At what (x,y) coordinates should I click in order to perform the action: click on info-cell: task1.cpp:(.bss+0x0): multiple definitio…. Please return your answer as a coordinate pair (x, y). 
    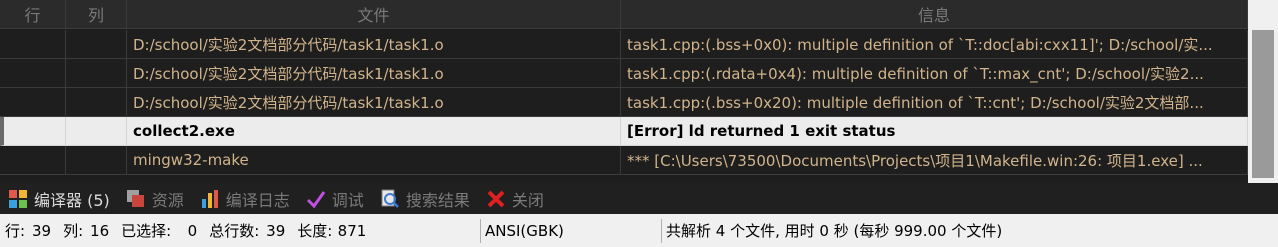
    Looking at the image, I should click on (934, 44).